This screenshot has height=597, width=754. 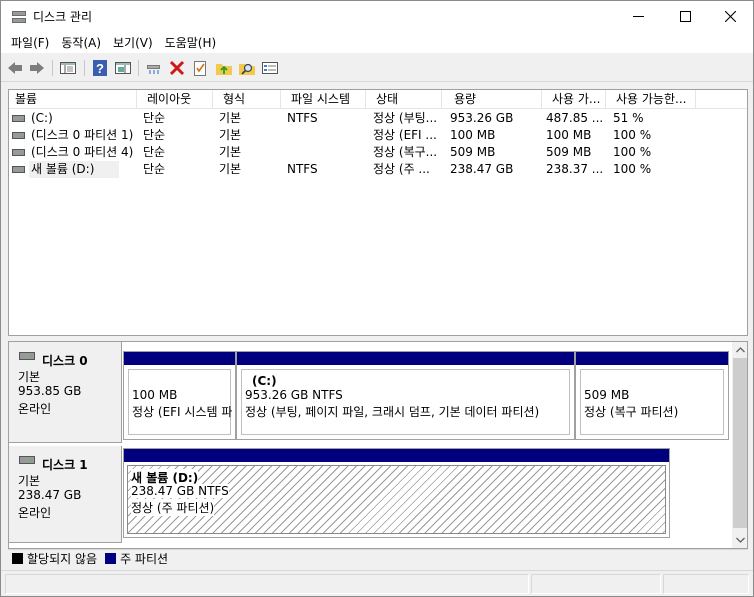 I want to click on disk-name: 디스크 1, so click(x=65, y=465).